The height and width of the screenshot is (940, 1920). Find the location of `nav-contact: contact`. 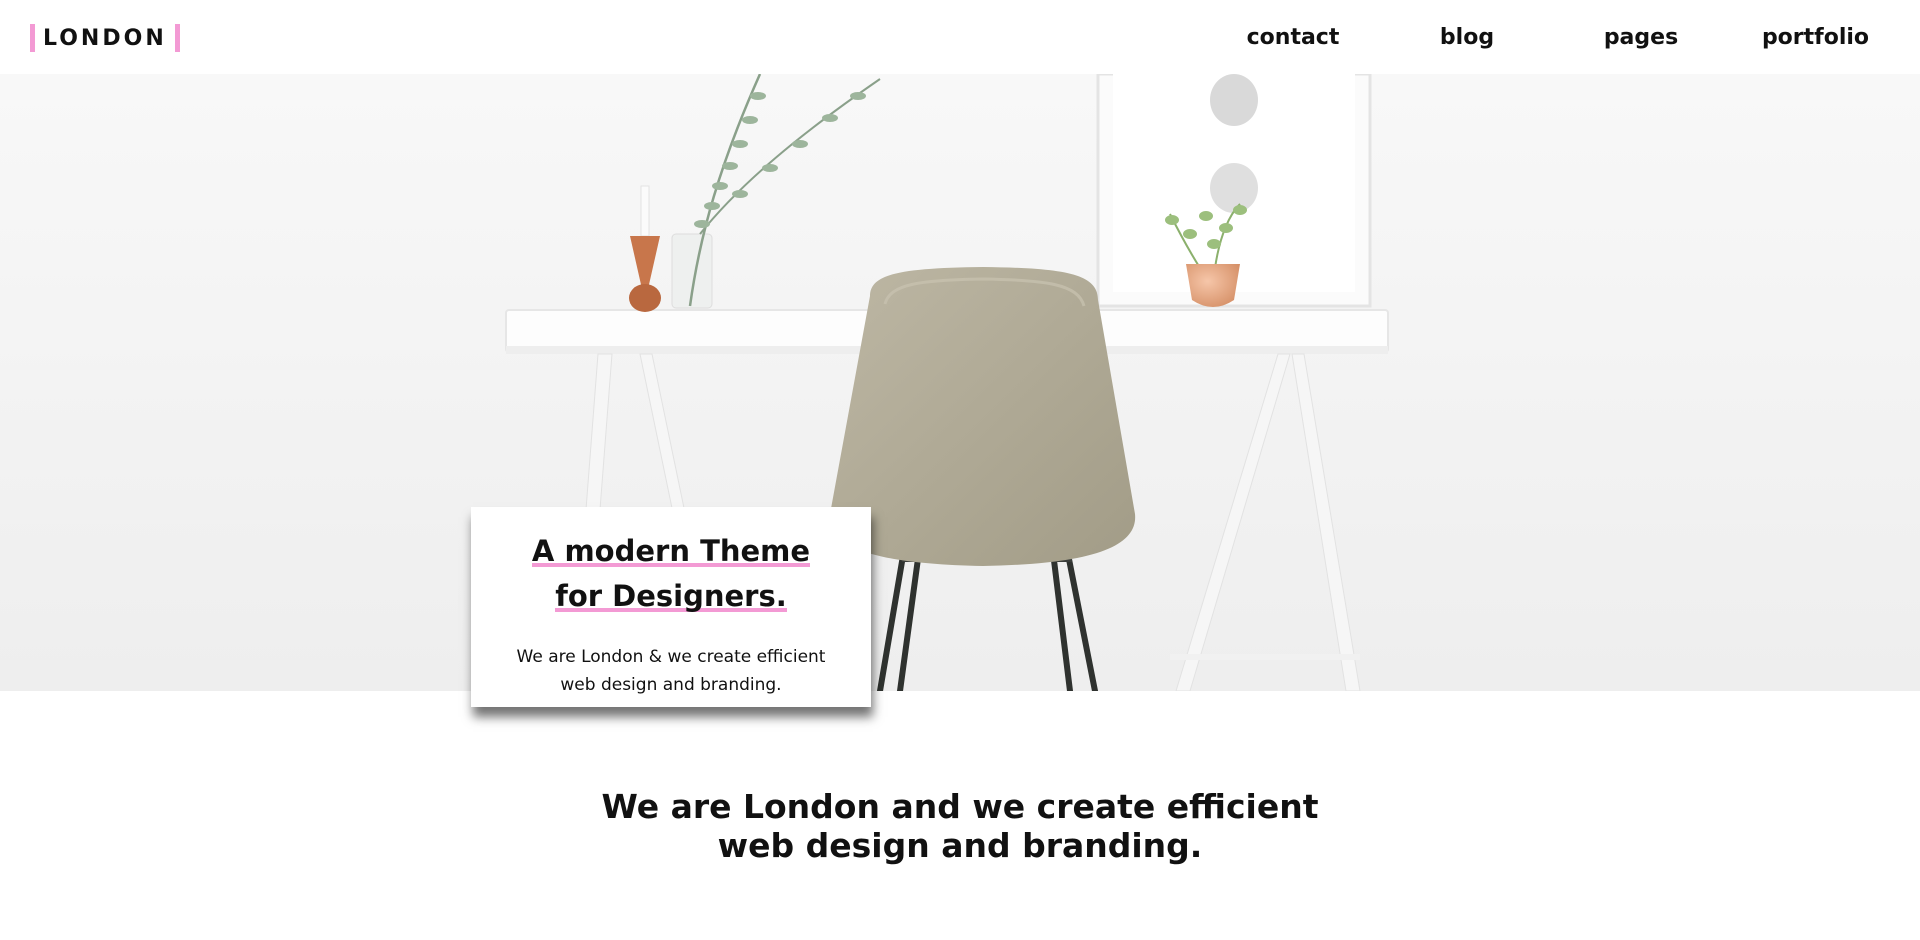

nav-contact: contact is located at coordinates (1293, 37).